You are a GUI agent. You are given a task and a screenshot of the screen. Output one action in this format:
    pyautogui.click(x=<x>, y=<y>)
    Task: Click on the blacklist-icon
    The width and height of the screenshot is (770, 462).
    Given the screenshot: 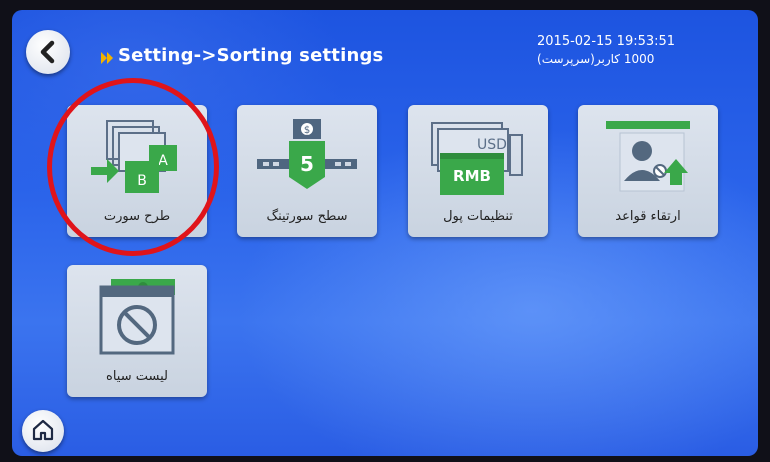 What is the action you would take?
    pyautogui.click(x=137, y=317)
    